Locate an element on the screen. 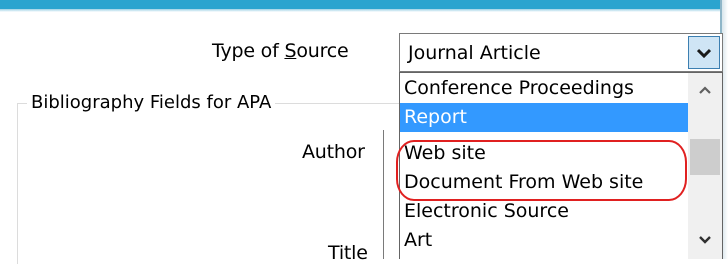  type-of-source-label: Type of Source is located at coordinates (280, 51).